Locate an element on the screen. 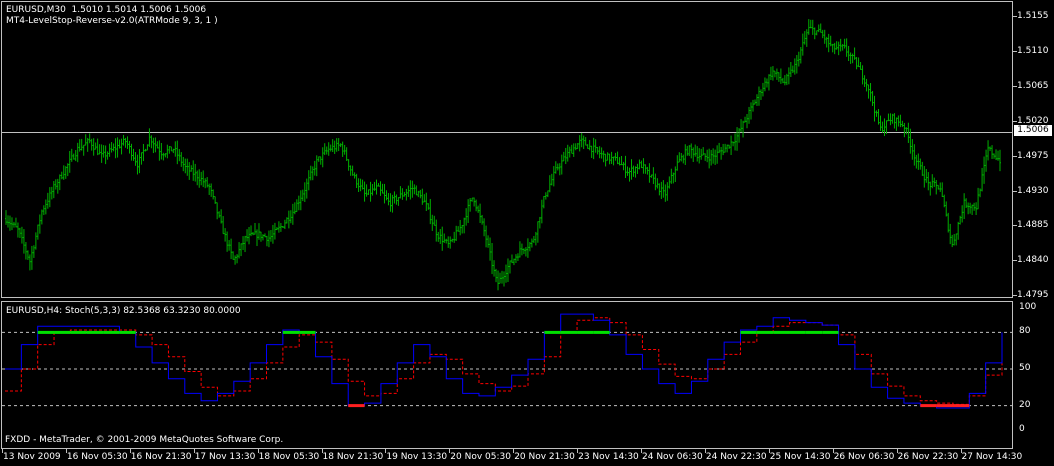  time-tick-label: 16 Nov 05:30 is located at coordinates (97, 457).